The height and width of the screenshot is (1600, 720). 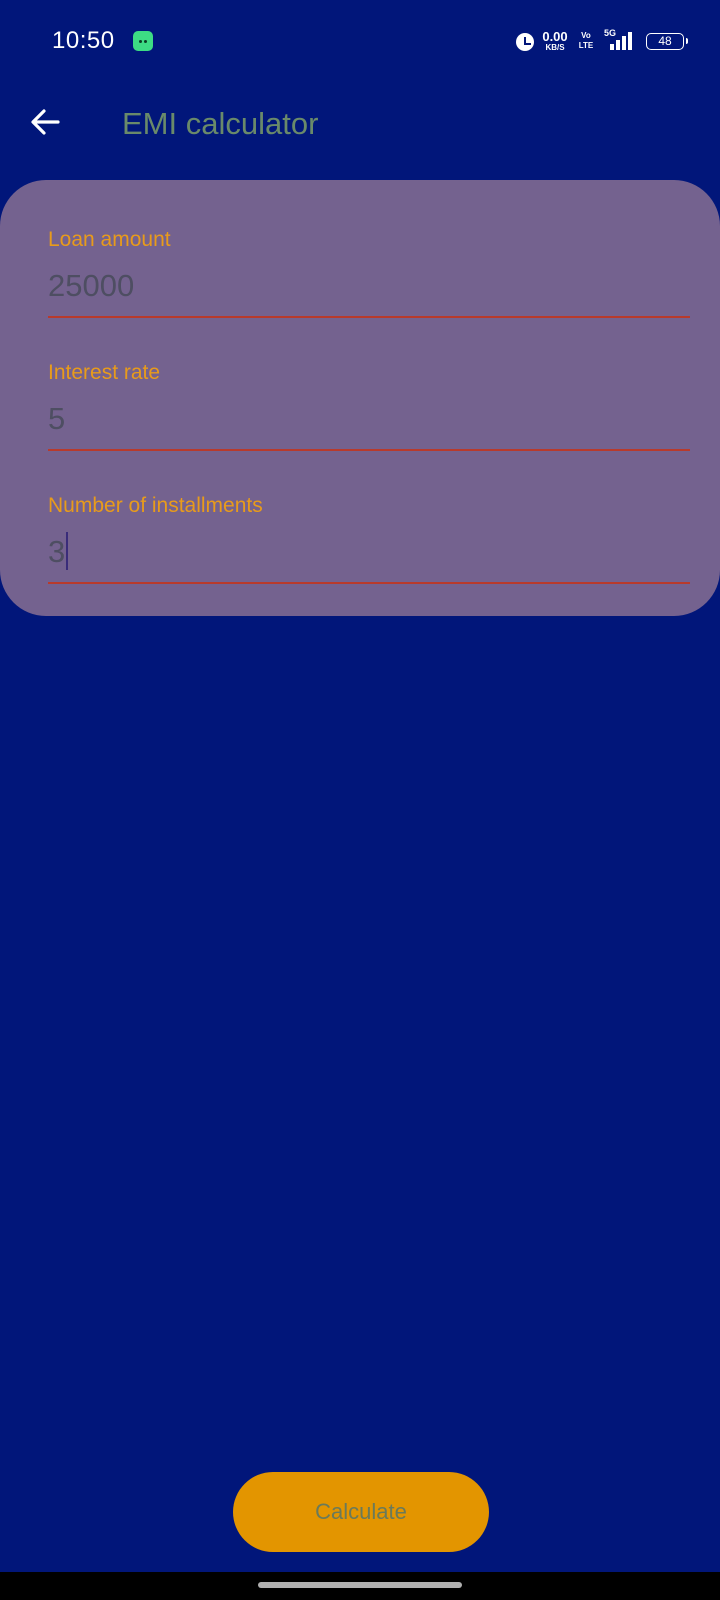 I want to click on loan-amount-underline, so click(x=369, y=317).